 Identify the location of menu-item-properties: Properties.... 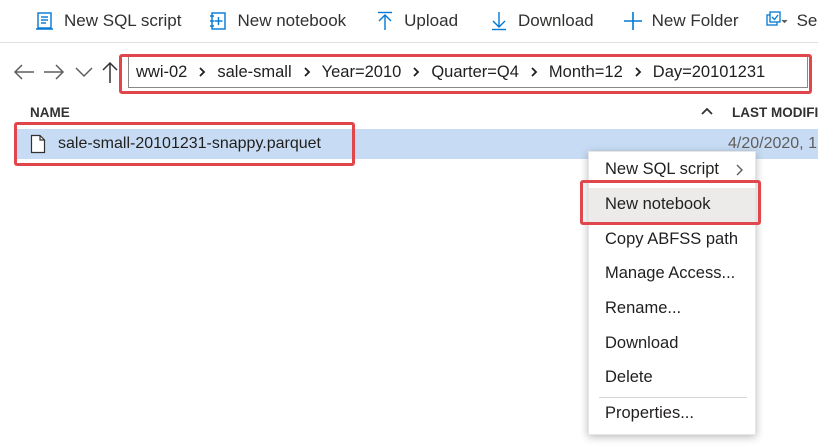
(672, 414).